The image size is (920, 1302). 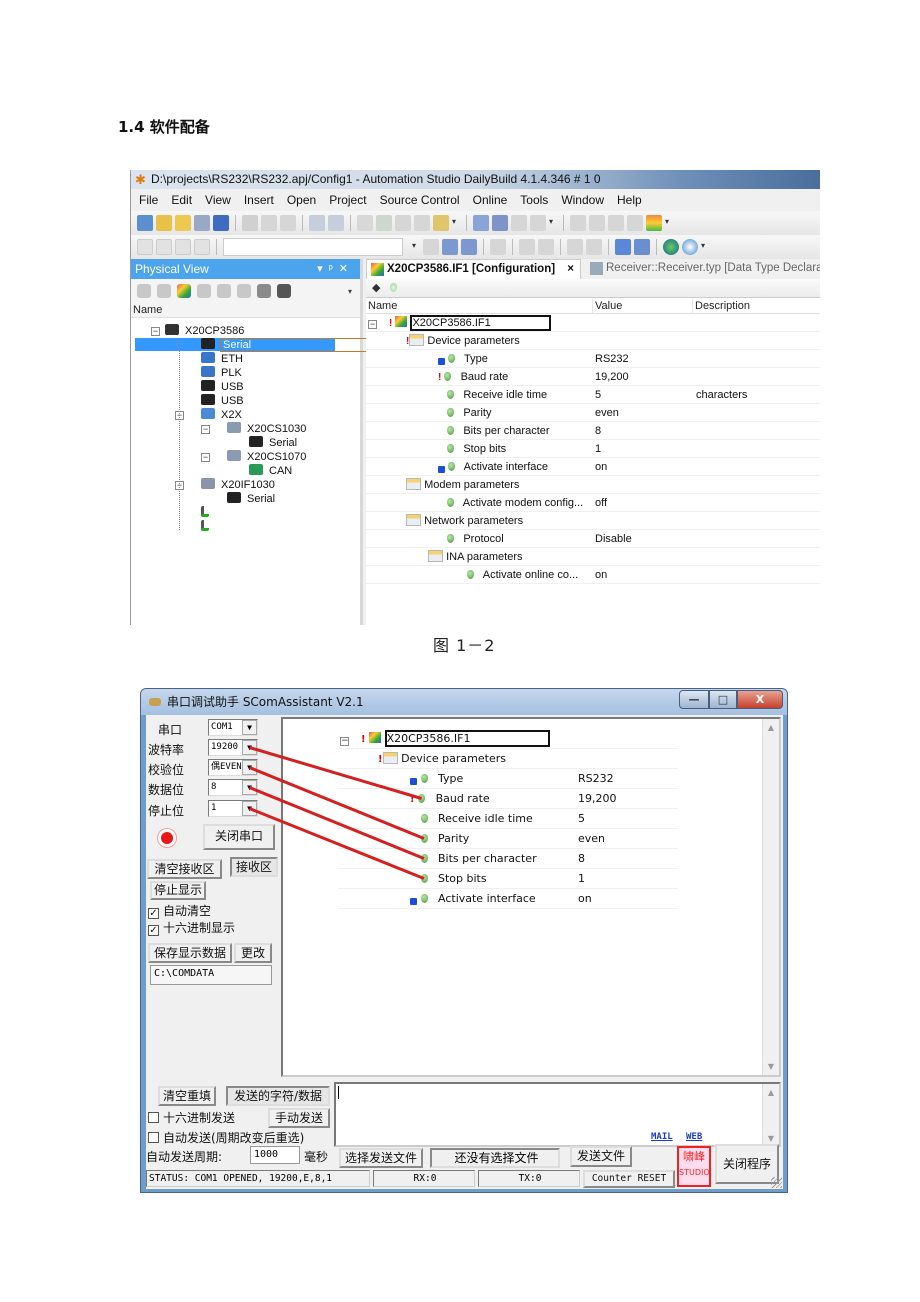 I want to click on stop-bits-select: 1 ▼, so click(x=233, y=808).